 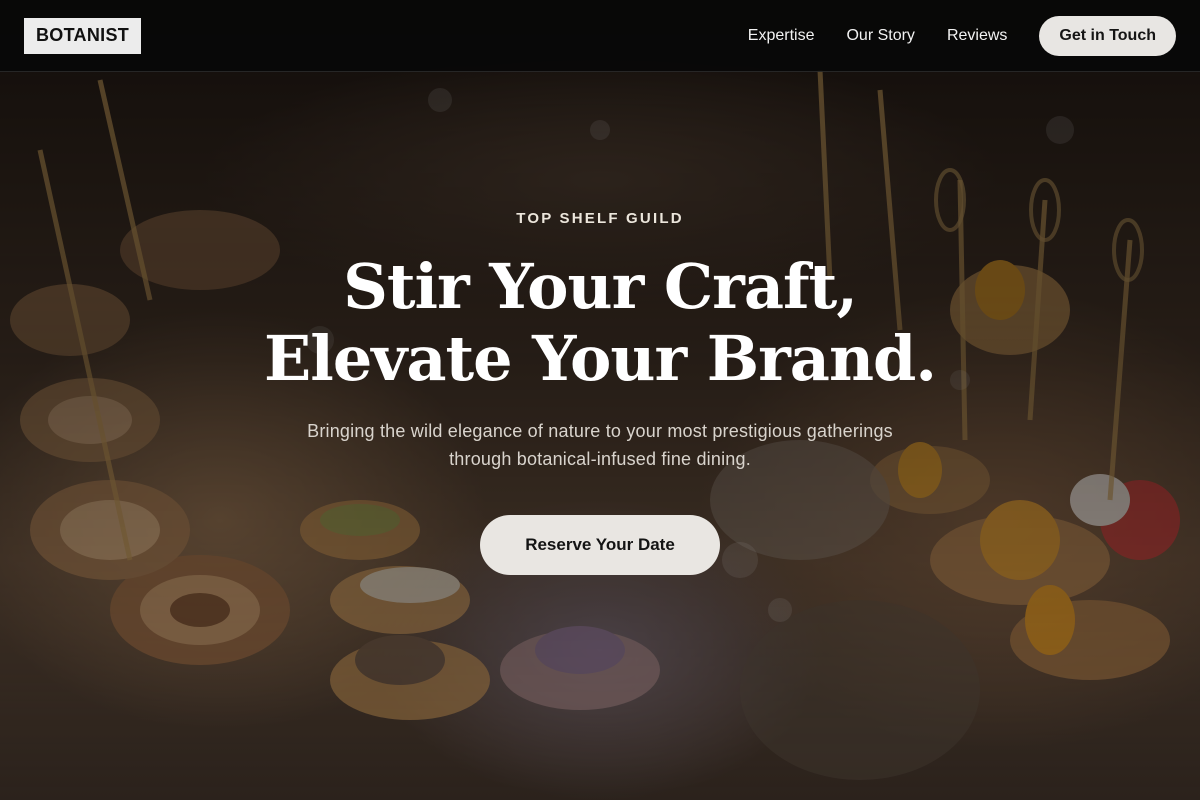 I want to click on get-in-touch-button: Get in Touch, so click(x=1107, y=35).